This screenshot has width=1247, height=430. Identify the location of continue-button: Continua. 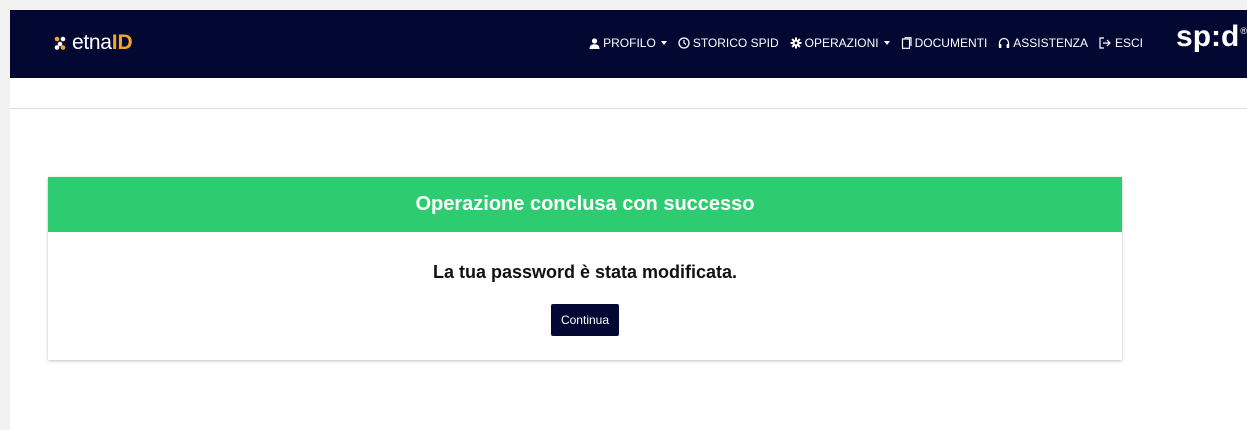
(585, 320).